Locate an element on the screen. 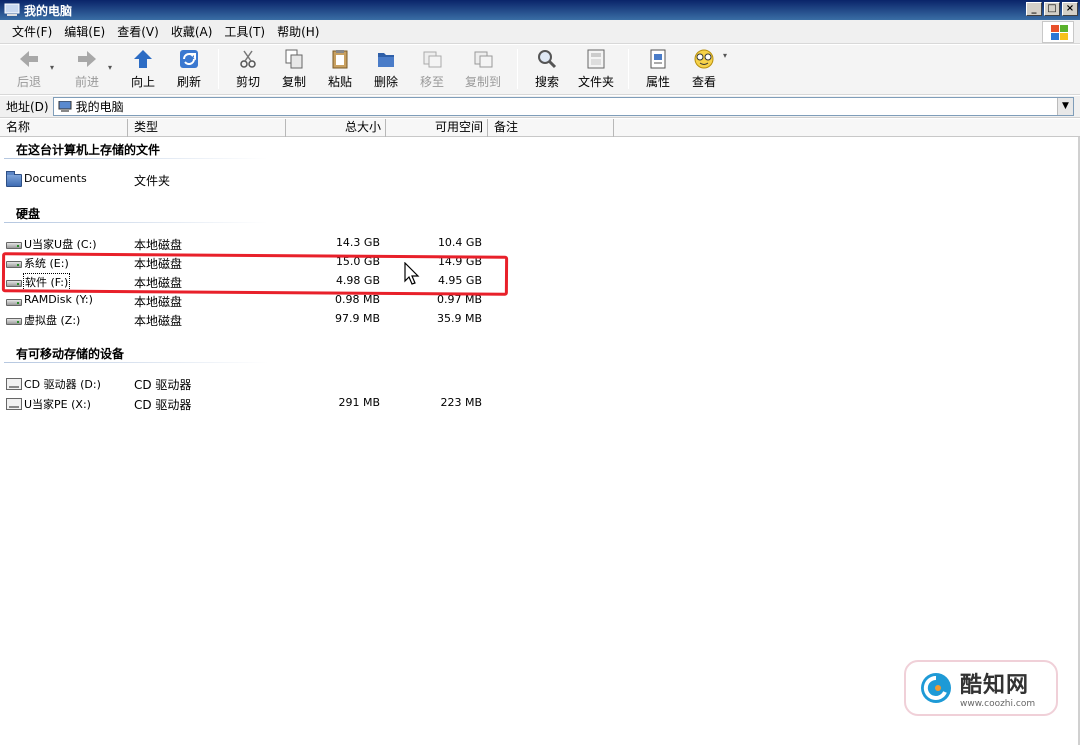 Image resolution: width=1080 pixels, height=745 pixels. properties-button: 属性 is located at coordinates (658, 67).